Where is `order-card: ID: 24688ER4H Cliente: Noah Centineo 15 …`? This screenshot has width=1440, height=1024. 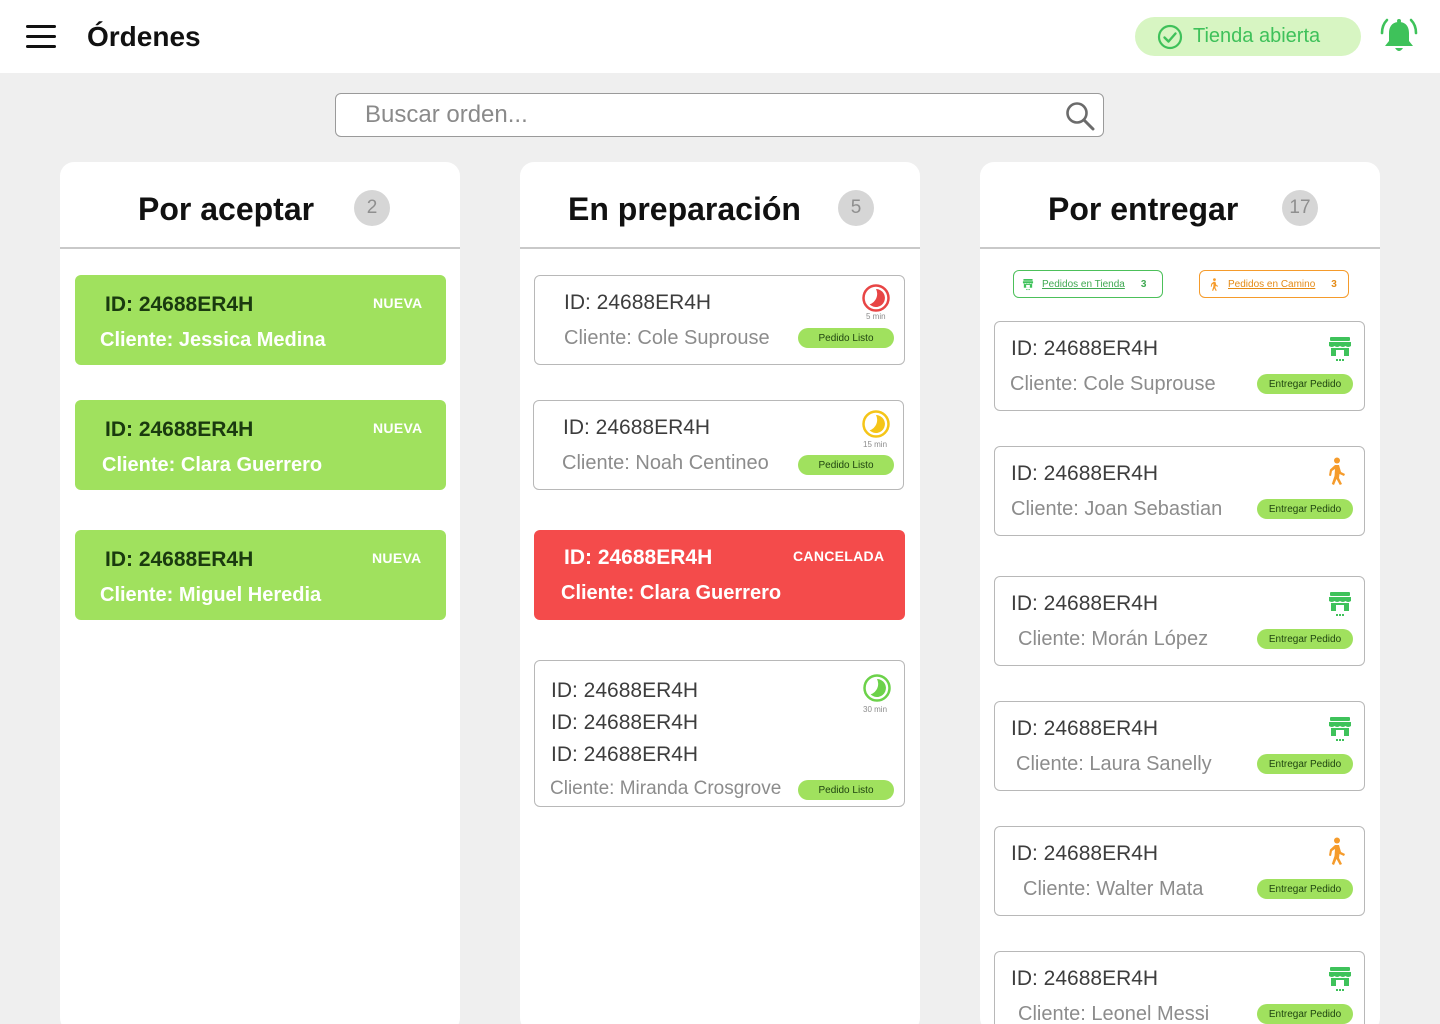
order-card: ID: 24688ER4H Cliente: Noah Centineo 15 … is located at coordinates (718, 445).